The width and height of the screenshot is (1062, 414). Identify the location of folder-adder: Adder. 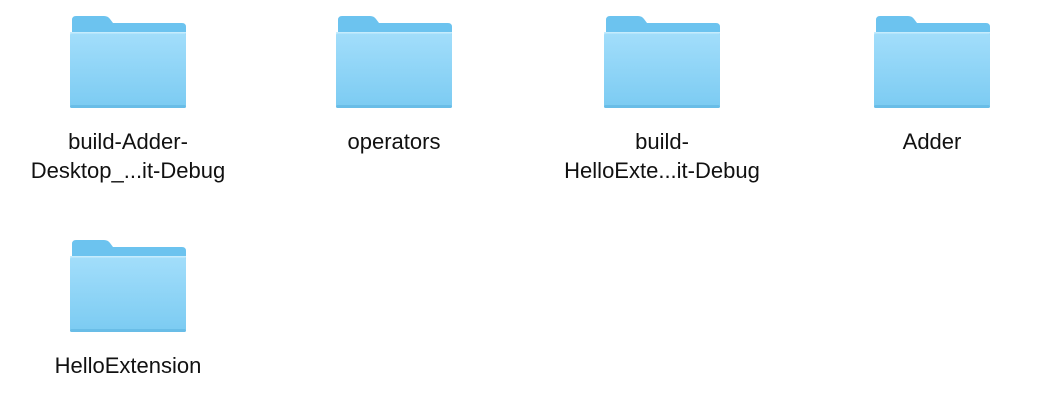
(932, 95).